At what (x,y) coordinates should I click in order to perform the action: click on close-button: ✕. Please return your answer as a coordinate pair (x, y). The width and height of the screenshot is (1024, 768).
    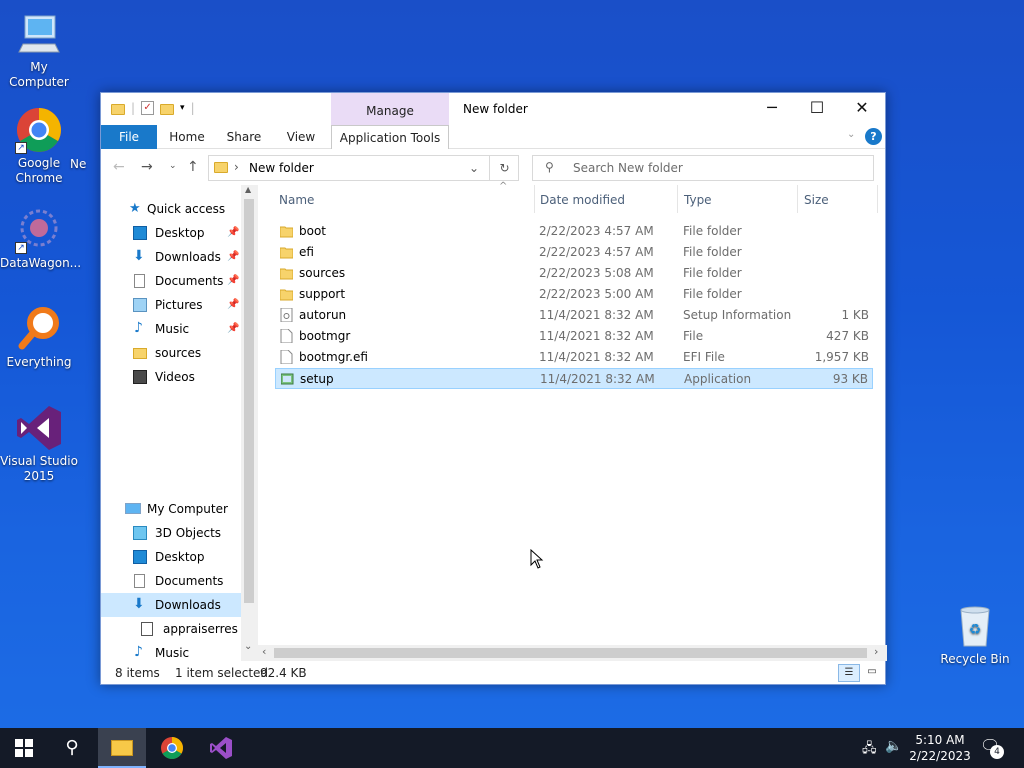
    Looking at the image, I should click on (862, 108).